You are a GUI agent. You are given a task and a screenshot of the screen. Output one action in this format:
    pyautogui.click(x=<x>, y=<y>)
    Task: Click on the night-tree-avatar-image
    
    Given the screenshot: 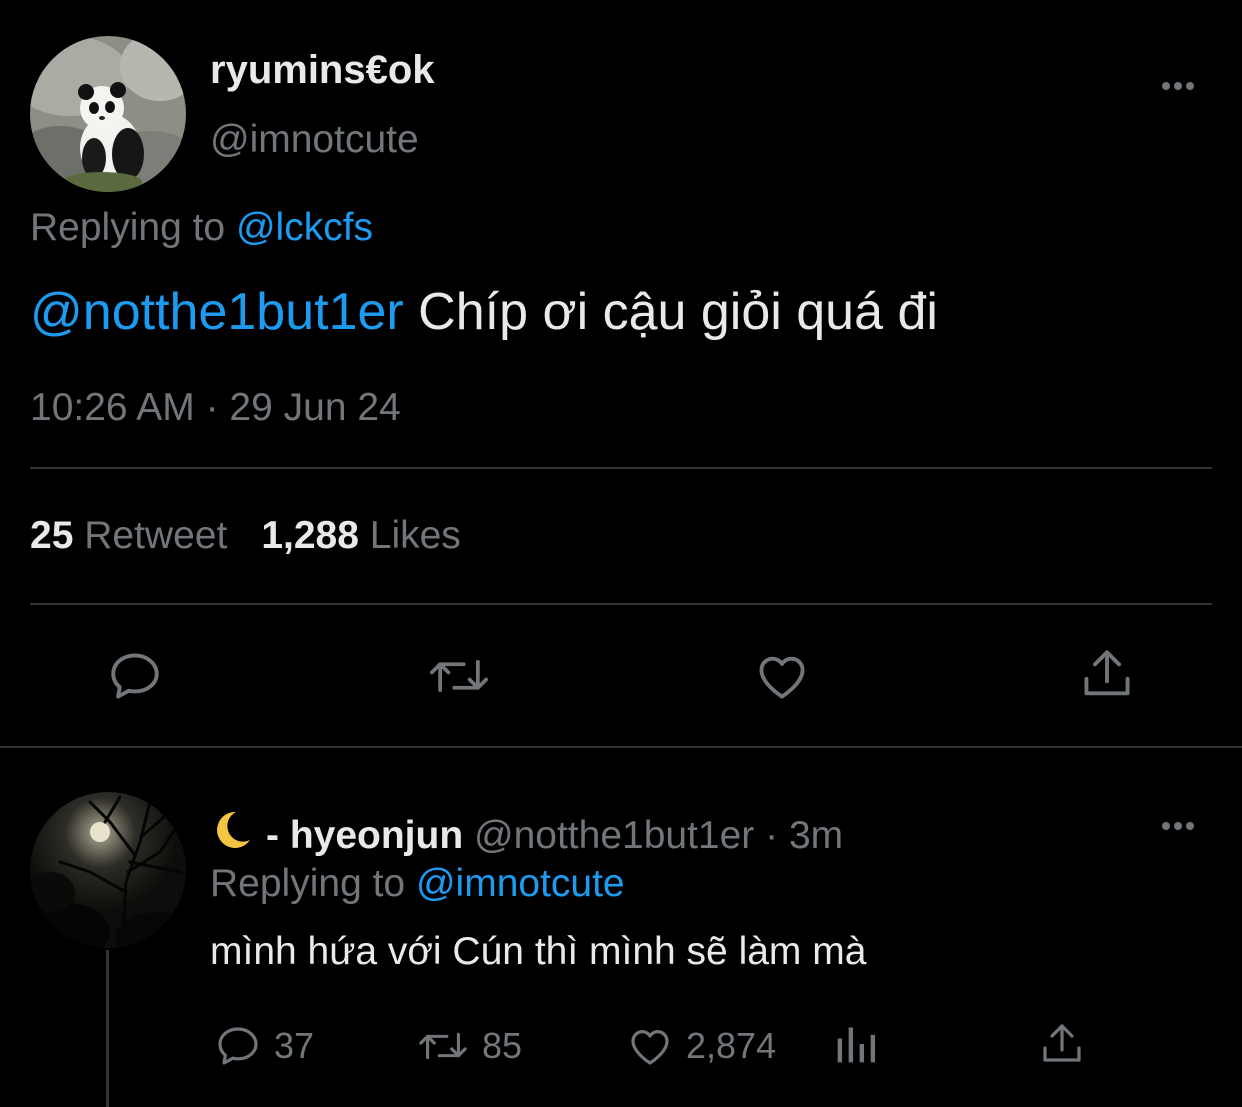 What is the action you would take?
    pyautogui.click(x=108, y=870)
    